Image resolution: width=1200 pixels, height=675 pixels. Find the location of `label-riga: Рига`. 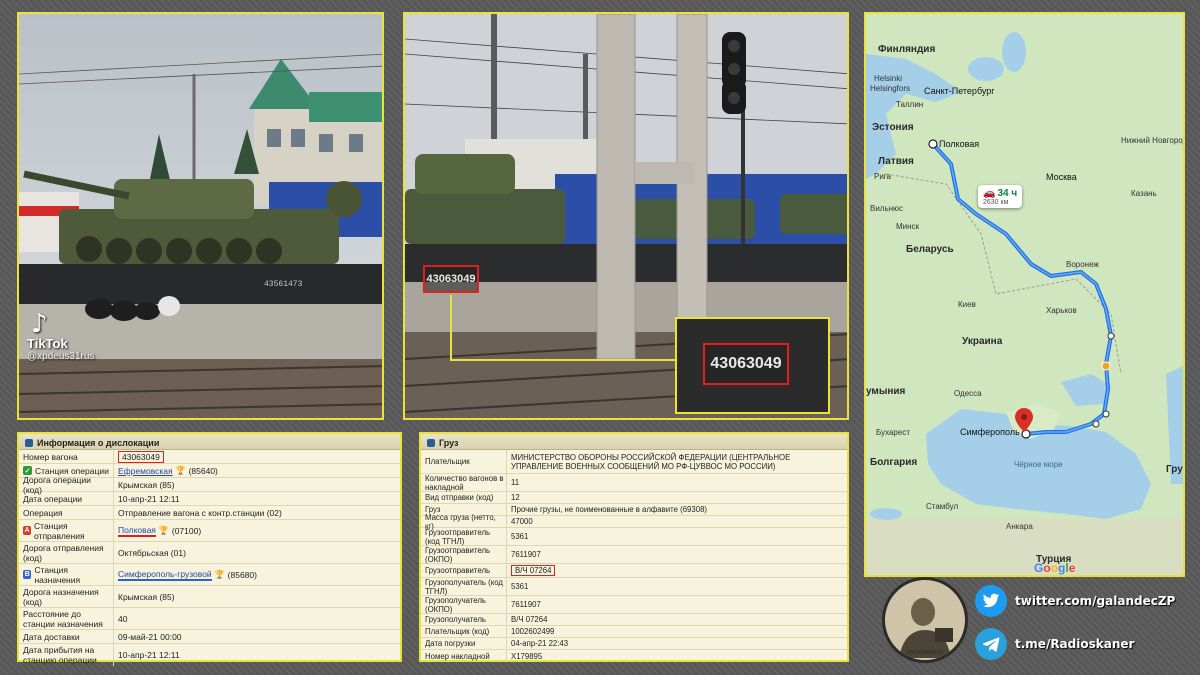

label-riga: Рига is located at coordinates (882, 176).